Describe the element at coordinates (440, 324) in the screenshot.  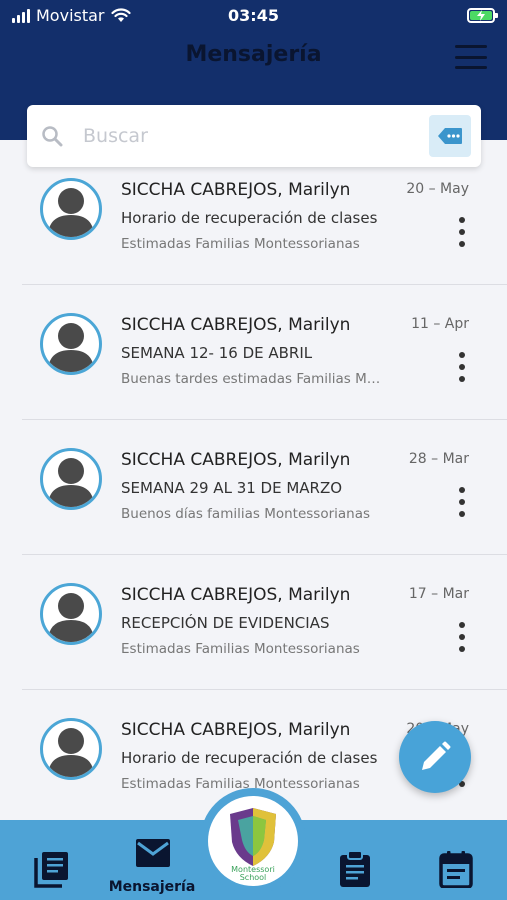
I see `message-date: 11 – Apr` at that location.